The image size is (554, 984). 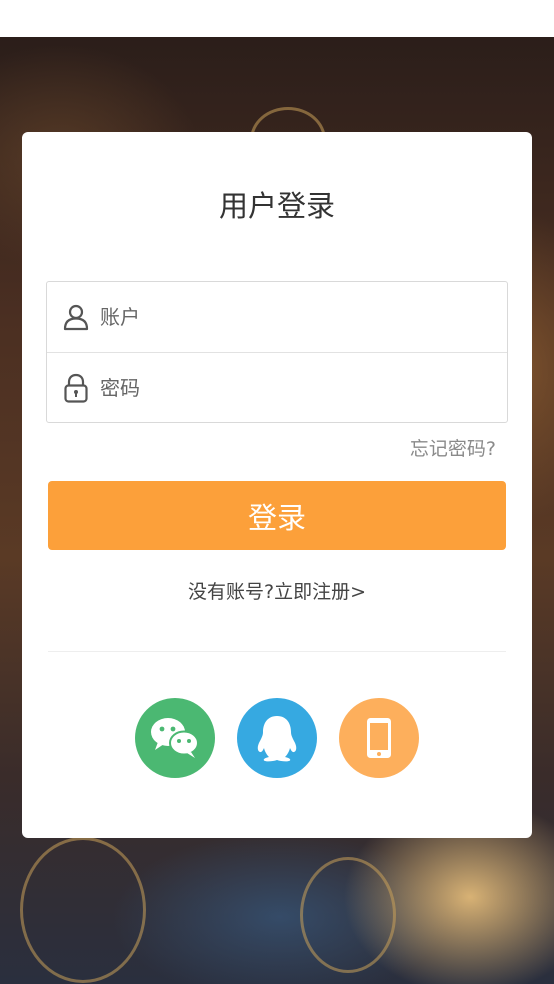 I want to click on divider, so click(x=277, y=651).